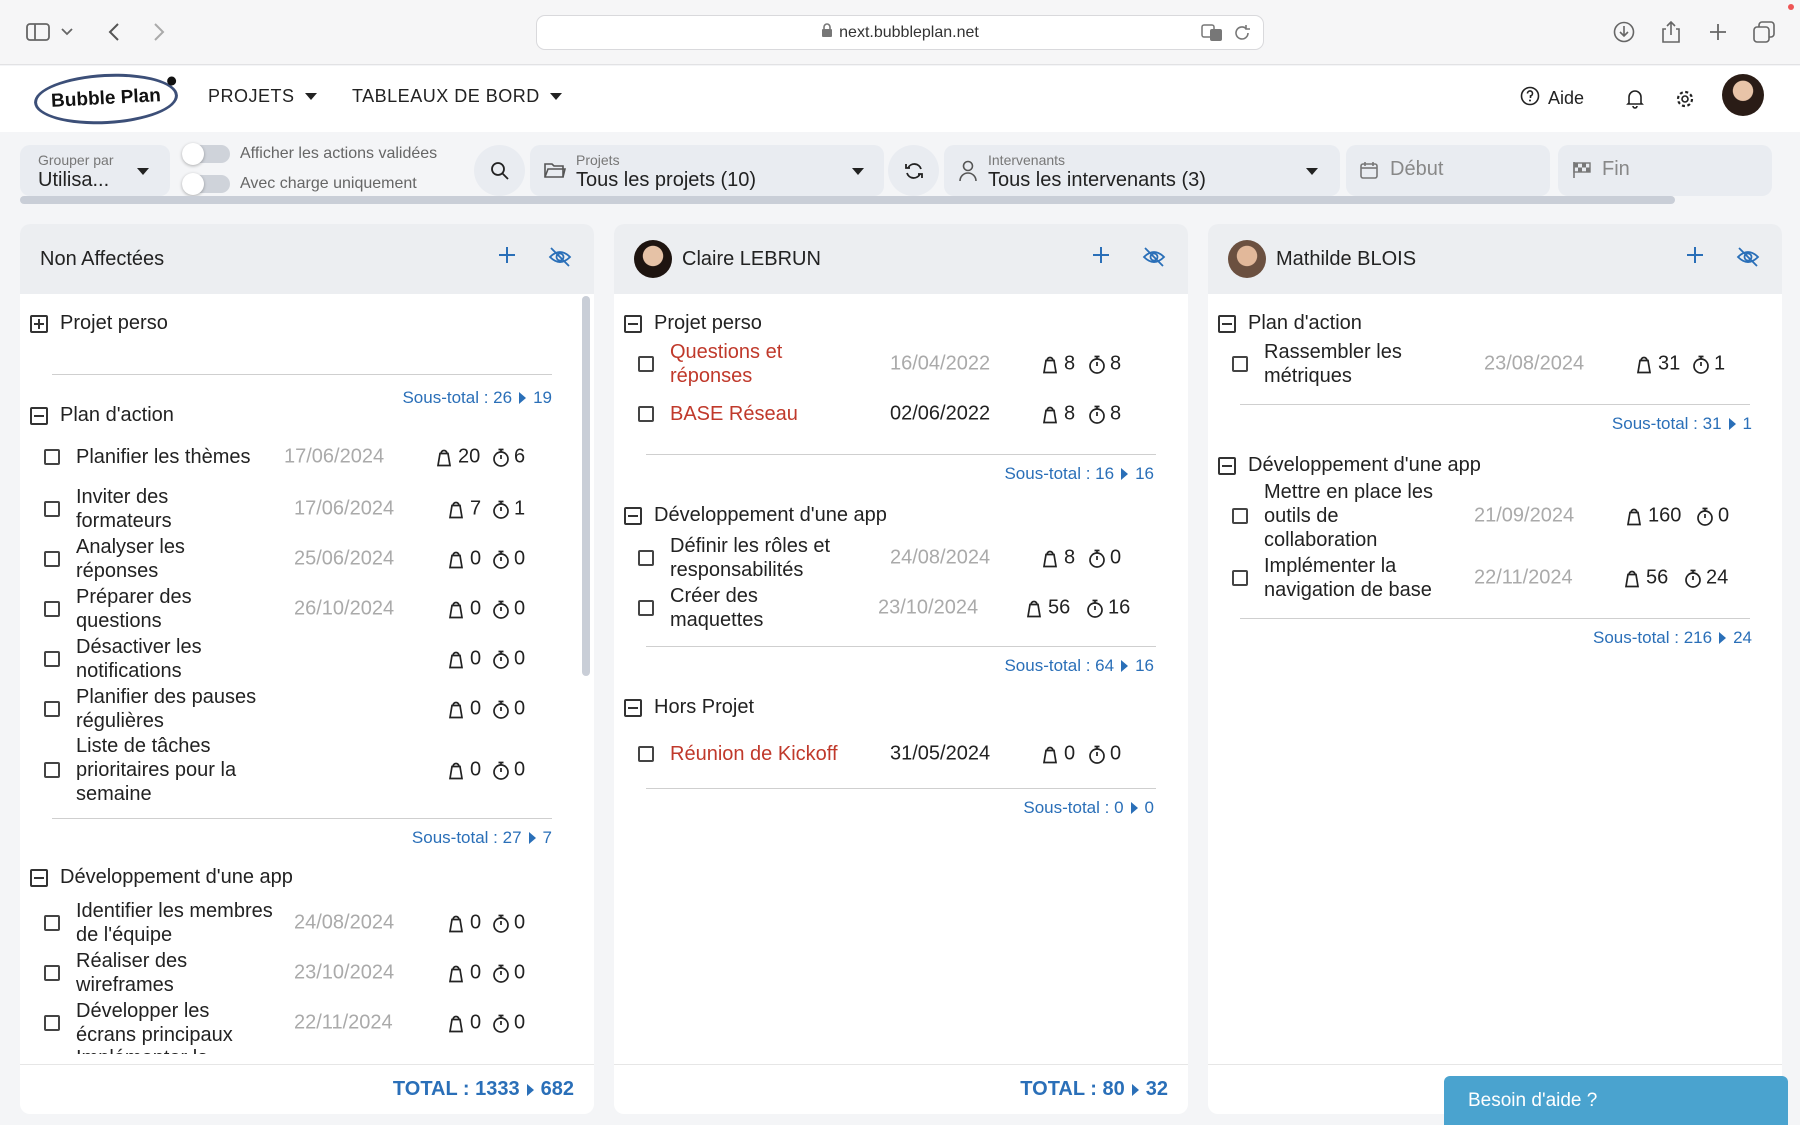 This screenshot has height=1125, width=1800. What do you see at coordinates (898, 364) in the screenshot?
I see `task-row: Questions et réponses 16/04/2022 8 8` at bounding box center [898, 364].